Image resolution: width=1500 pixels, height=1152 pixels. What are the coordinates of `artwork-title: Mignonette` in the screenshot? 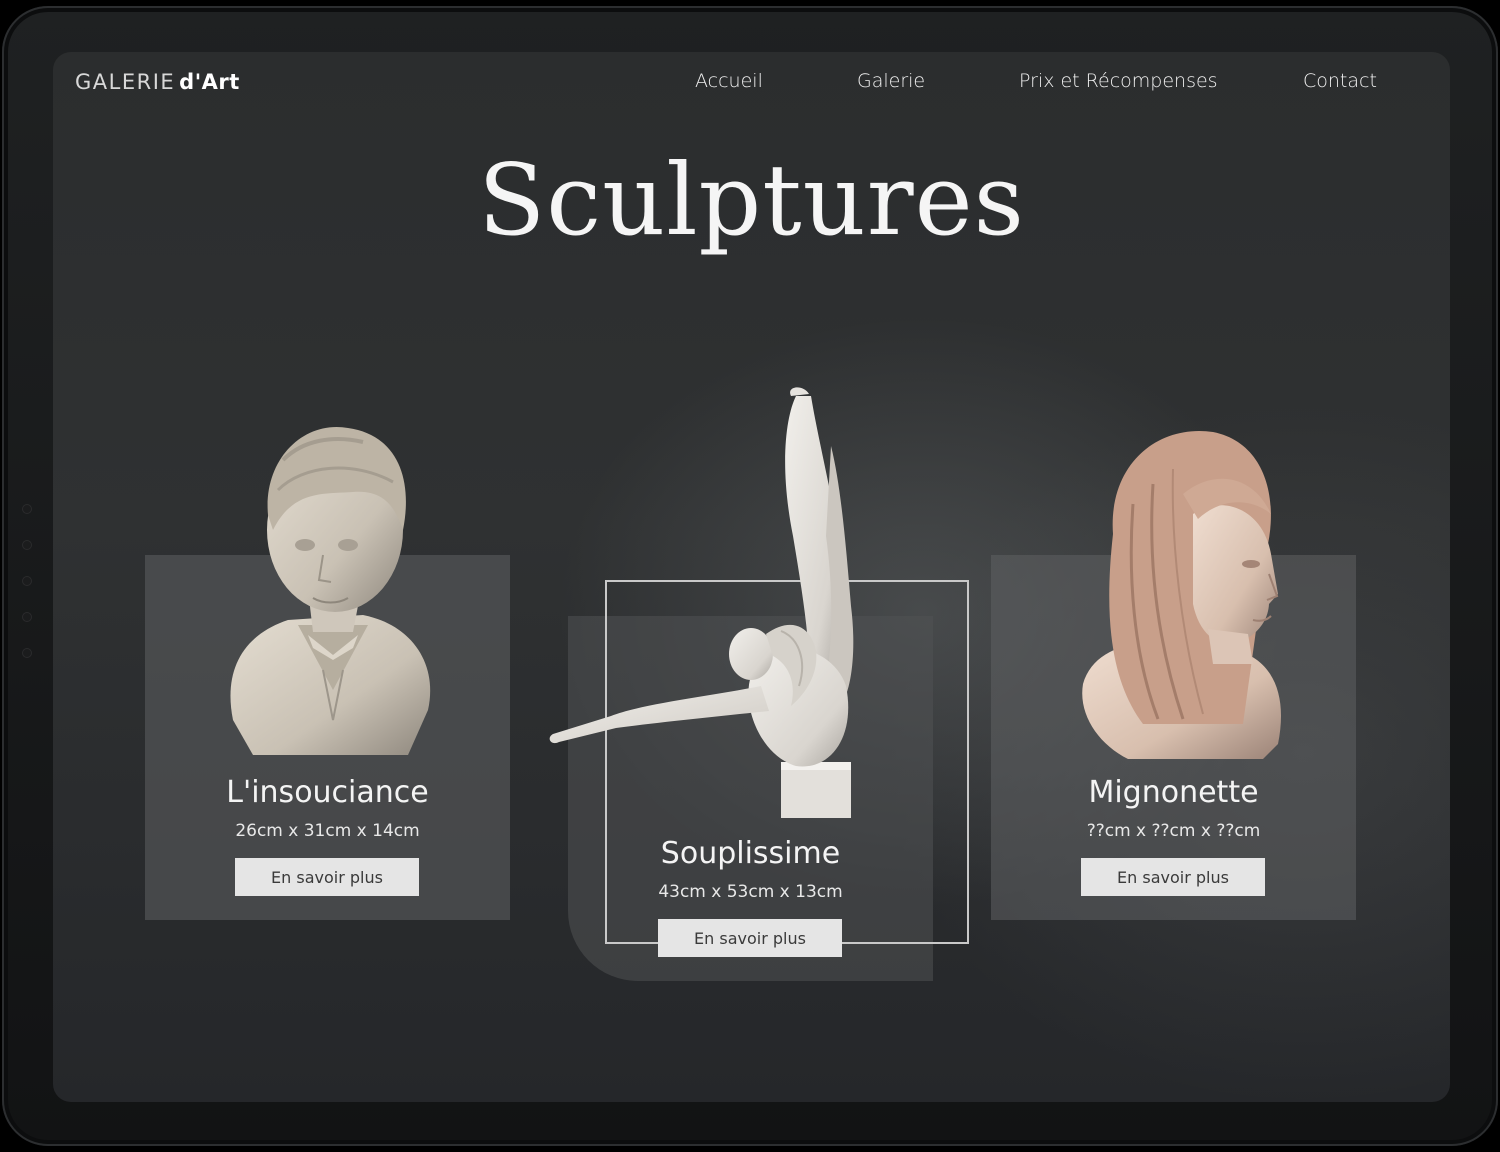 It's located at (1173, 792).